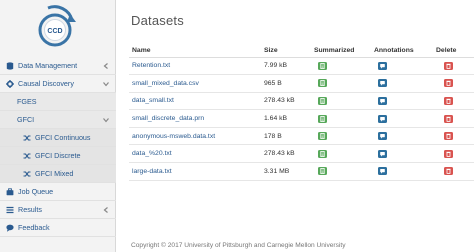 This screenshot has height=252, width=474. I want to click on table-row: anonymous-msweb.data.txt 178 B, so click(301, 136).